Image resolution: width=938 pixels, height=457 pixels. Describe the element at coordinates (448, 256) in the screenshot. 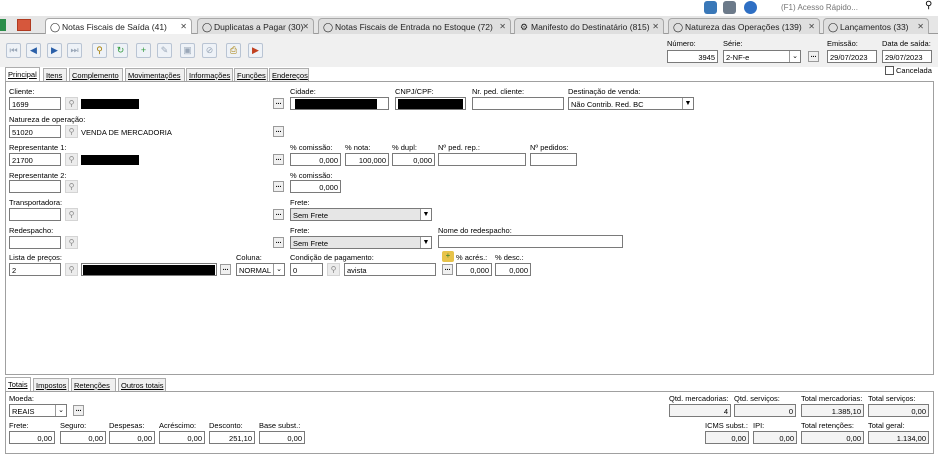

I see `add-condition-icon: +` at that location.